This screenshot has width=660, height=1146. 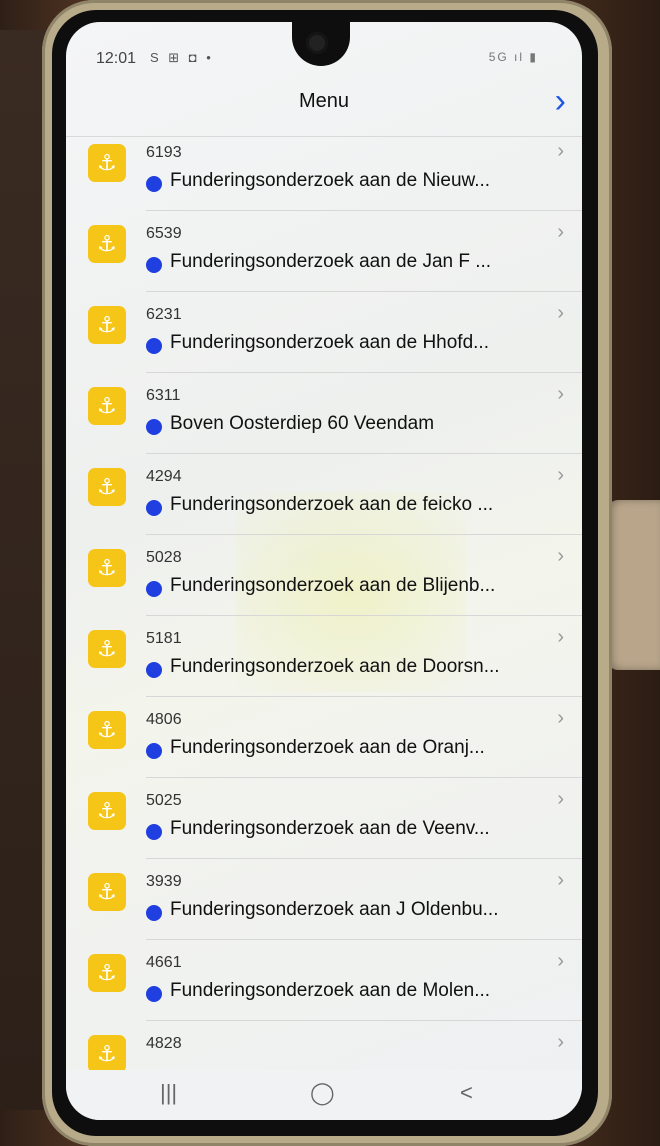 What do you see at coordinates (116, 58) in the screenshot?
I see `status-time: 12:01` at bounding box center [116, 58].